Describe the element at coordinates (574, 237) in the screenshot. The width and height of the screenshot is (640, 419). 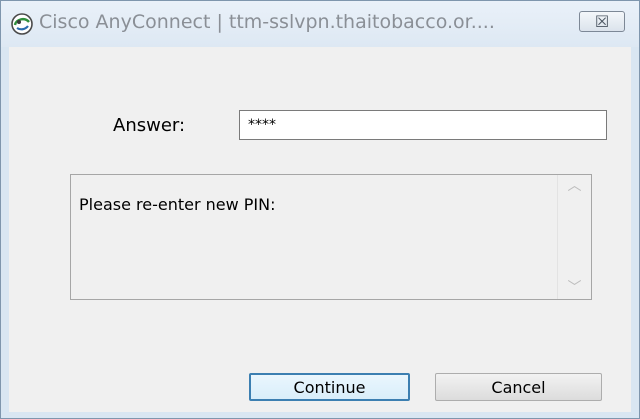
I see `message-scrollbar: ︿ ﹀` at that location.